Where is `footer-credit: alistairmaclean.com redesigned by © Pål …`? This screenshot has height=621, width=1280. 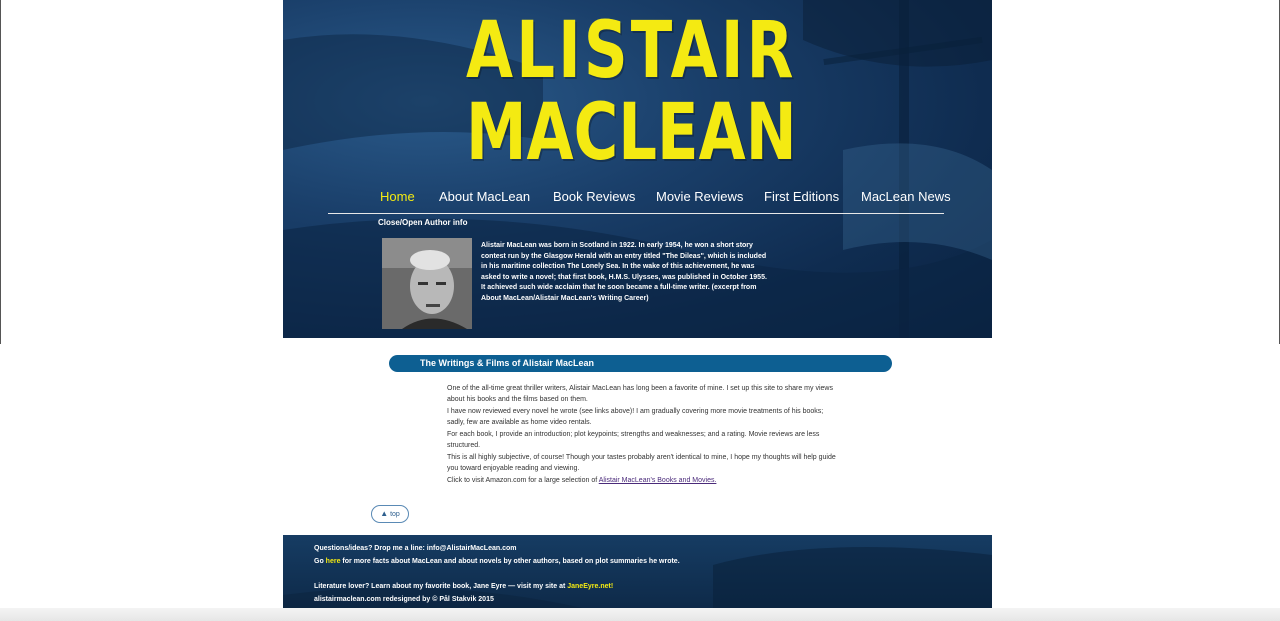 footer-credit: alistairmaclean.com redesigned by © Pål … is located at coordinates (404, 599).